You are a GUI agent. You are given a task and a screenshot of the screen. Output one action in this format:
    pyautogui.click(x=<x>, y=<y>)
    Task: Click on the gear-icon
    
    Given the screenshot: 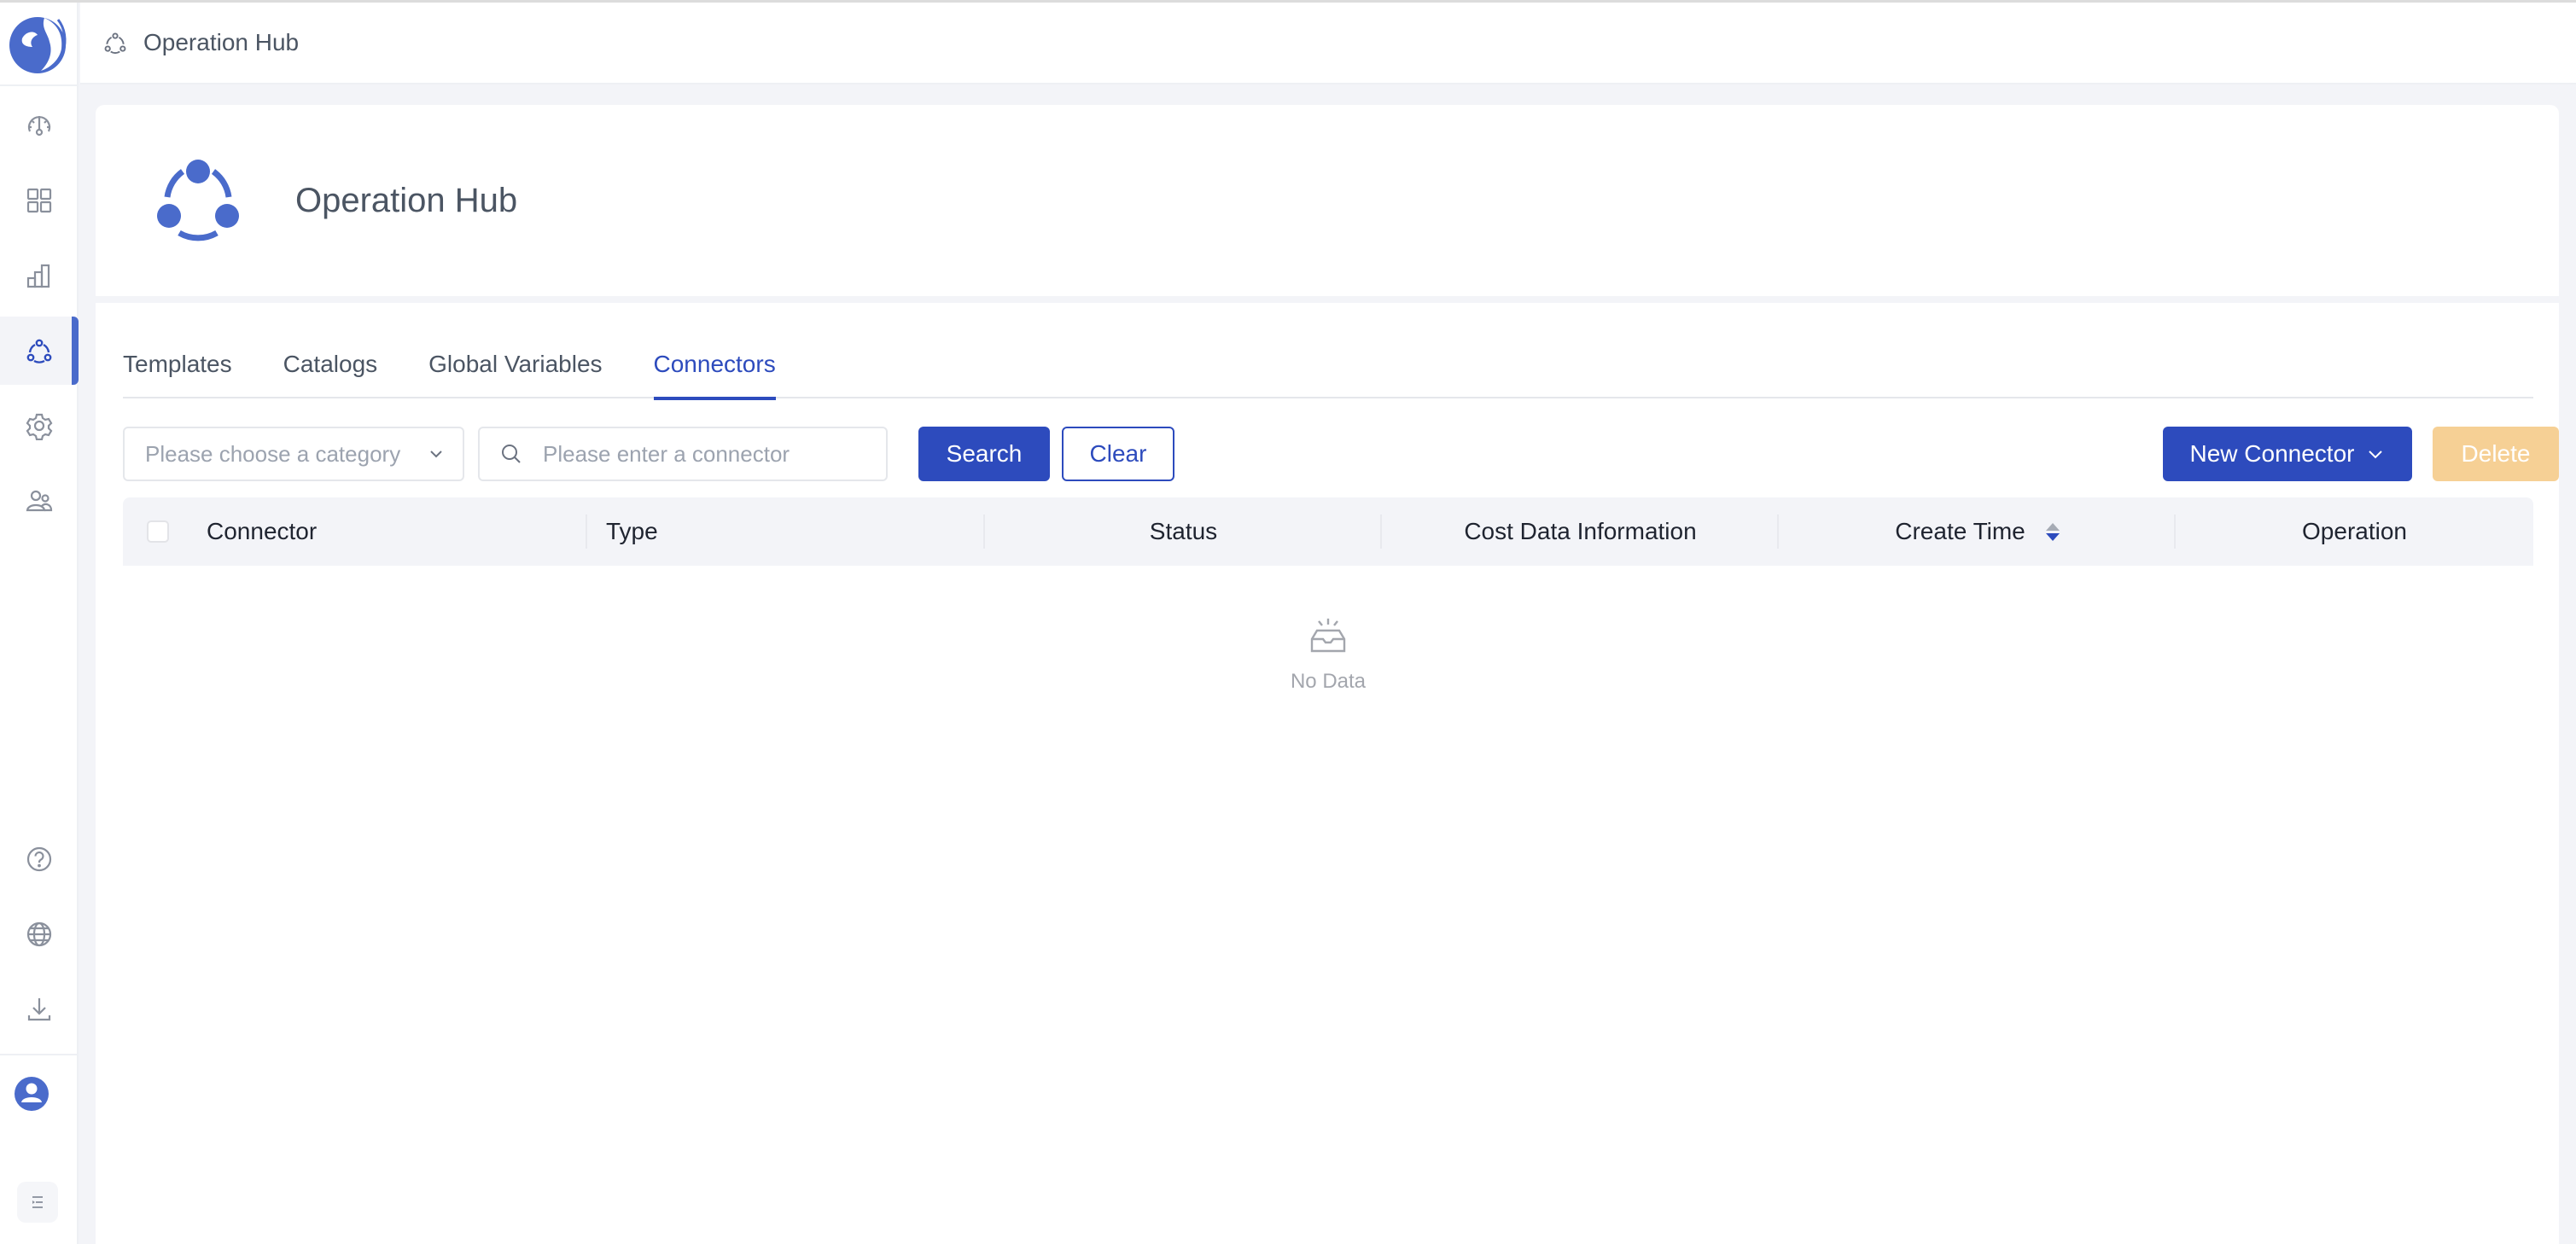 What is the action you would take?
    pyautogui.click(x=39, y=426)
    